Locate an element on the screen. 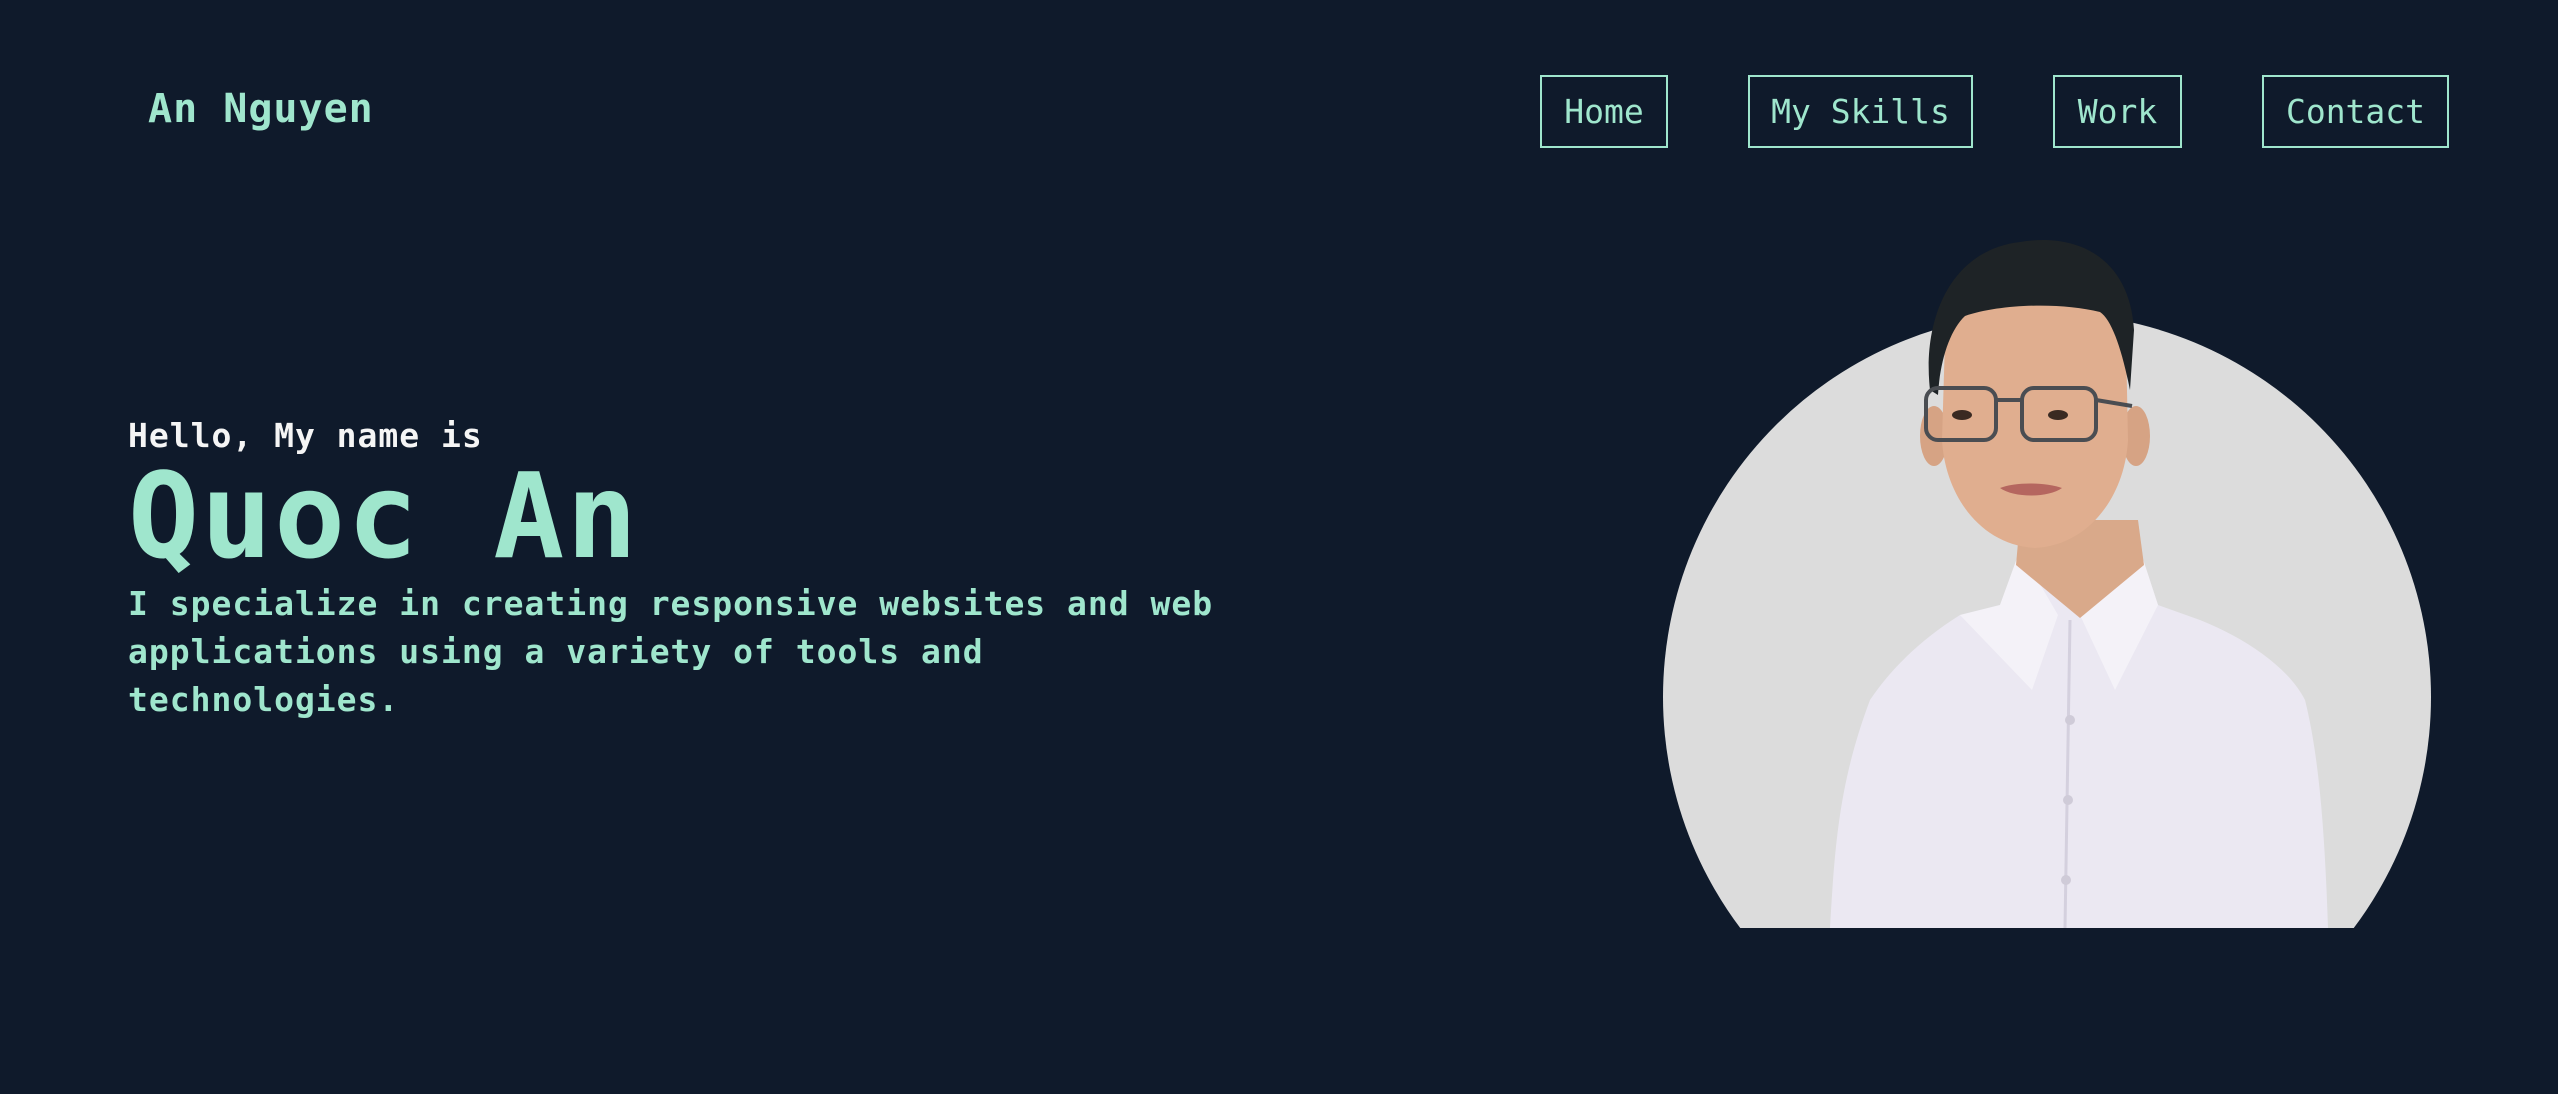  nav-contact: Contact is located at coordinates (2355, 111).